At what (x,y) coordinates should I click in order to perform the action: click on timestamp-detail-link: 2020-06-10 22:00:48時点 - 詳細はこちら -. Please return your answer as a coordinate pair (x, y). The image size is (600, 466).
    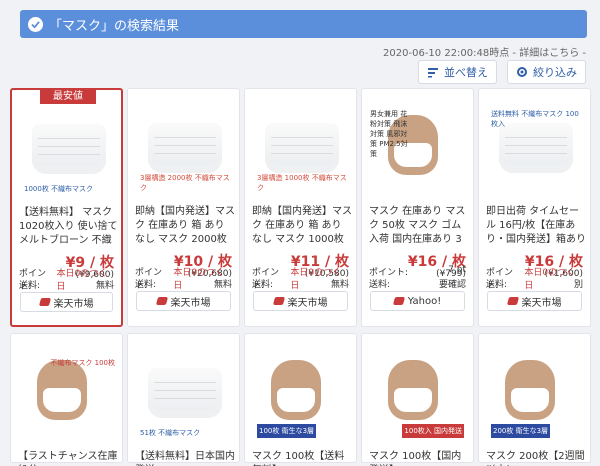
    Looking at the image, I should click on (484, 51).